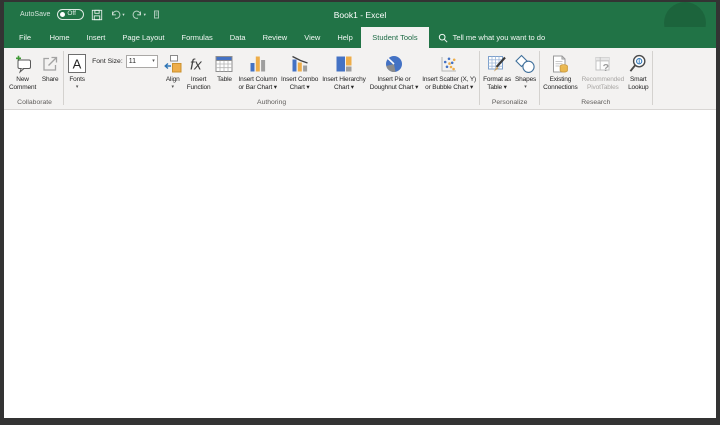 Image resolution: width=720 pixels, height=425 pixels. Describe the element at coordinates (96, 37) in the screenshot. I see `tab-insert: Insert` at that location.